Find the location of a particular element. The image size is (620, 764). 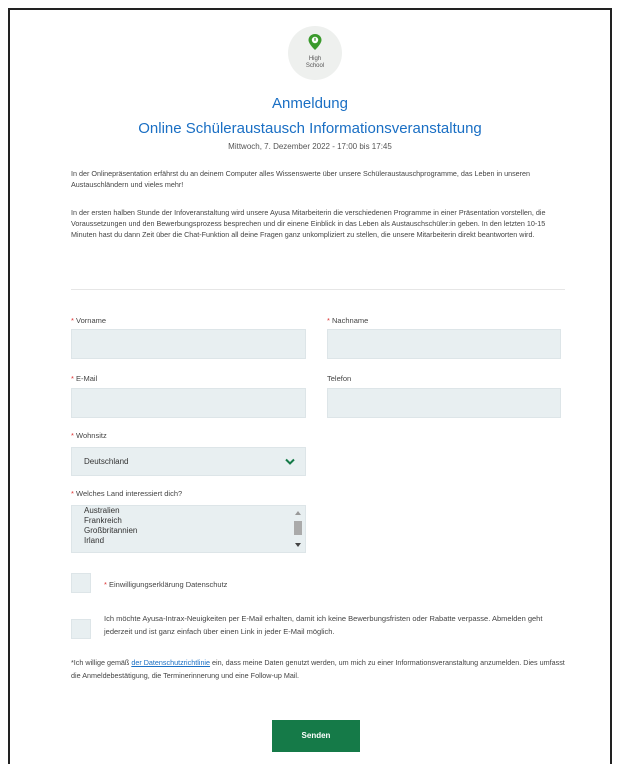

nachname-field is located at coordinates (444, 344).